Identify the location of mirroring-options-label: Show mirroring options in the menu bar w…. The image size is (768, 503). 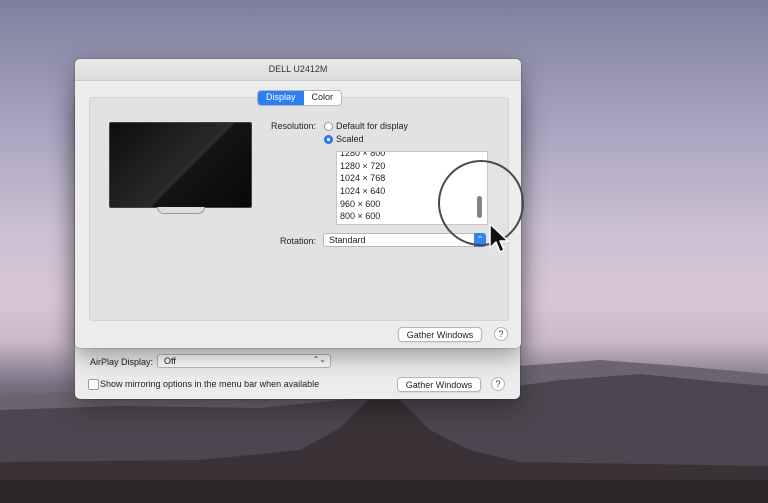
(210, 384).